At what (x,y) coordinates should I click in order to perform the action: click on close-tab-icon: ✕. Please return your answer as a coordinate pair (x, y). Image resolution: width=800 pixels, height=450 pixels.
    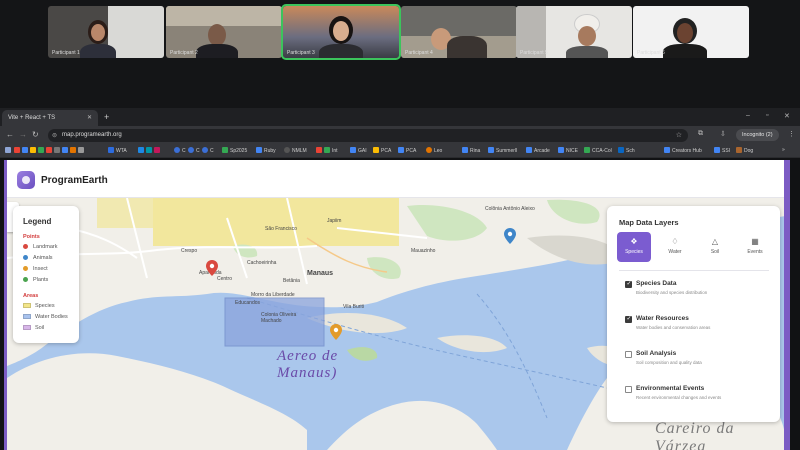
    Looking at the image, I should click on (89, 117).